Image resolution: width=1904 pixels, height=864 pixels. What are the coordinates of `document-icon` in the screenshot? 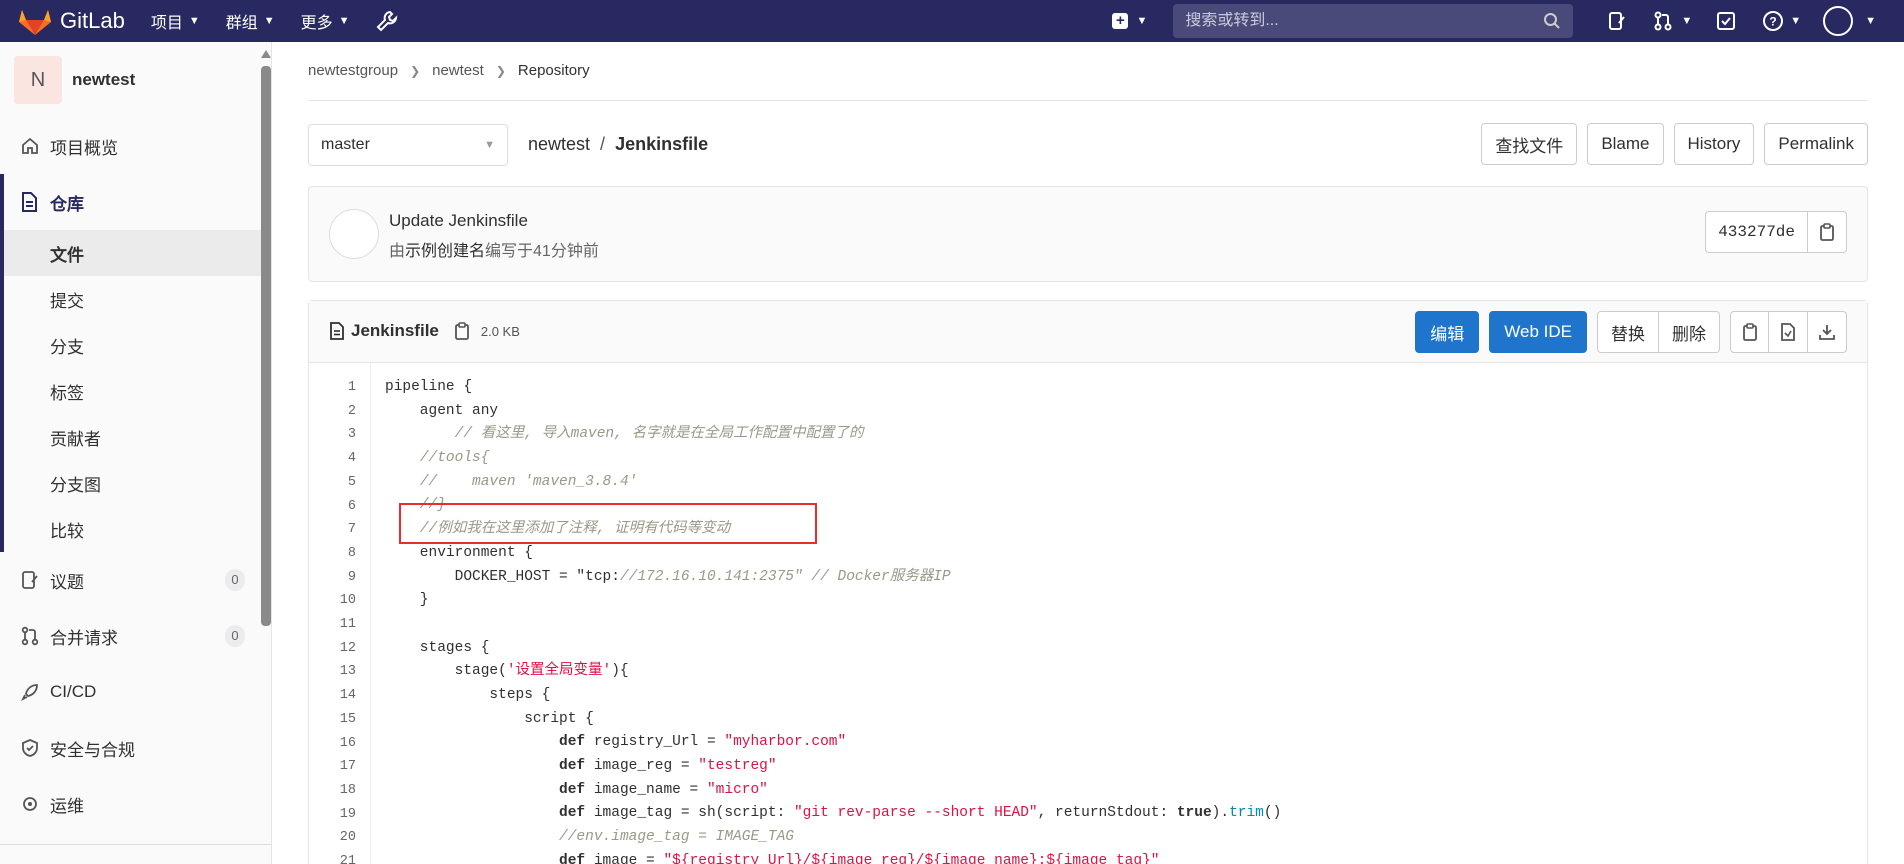 It's located at (31, 202).